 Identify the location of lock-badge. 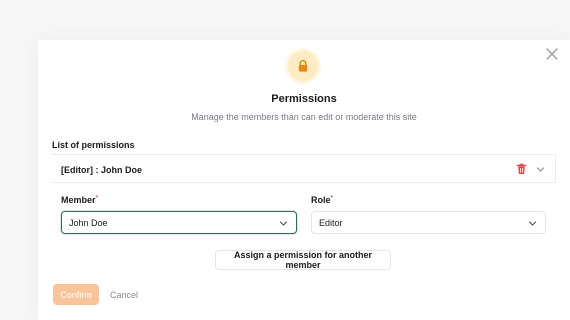
(303, 66).